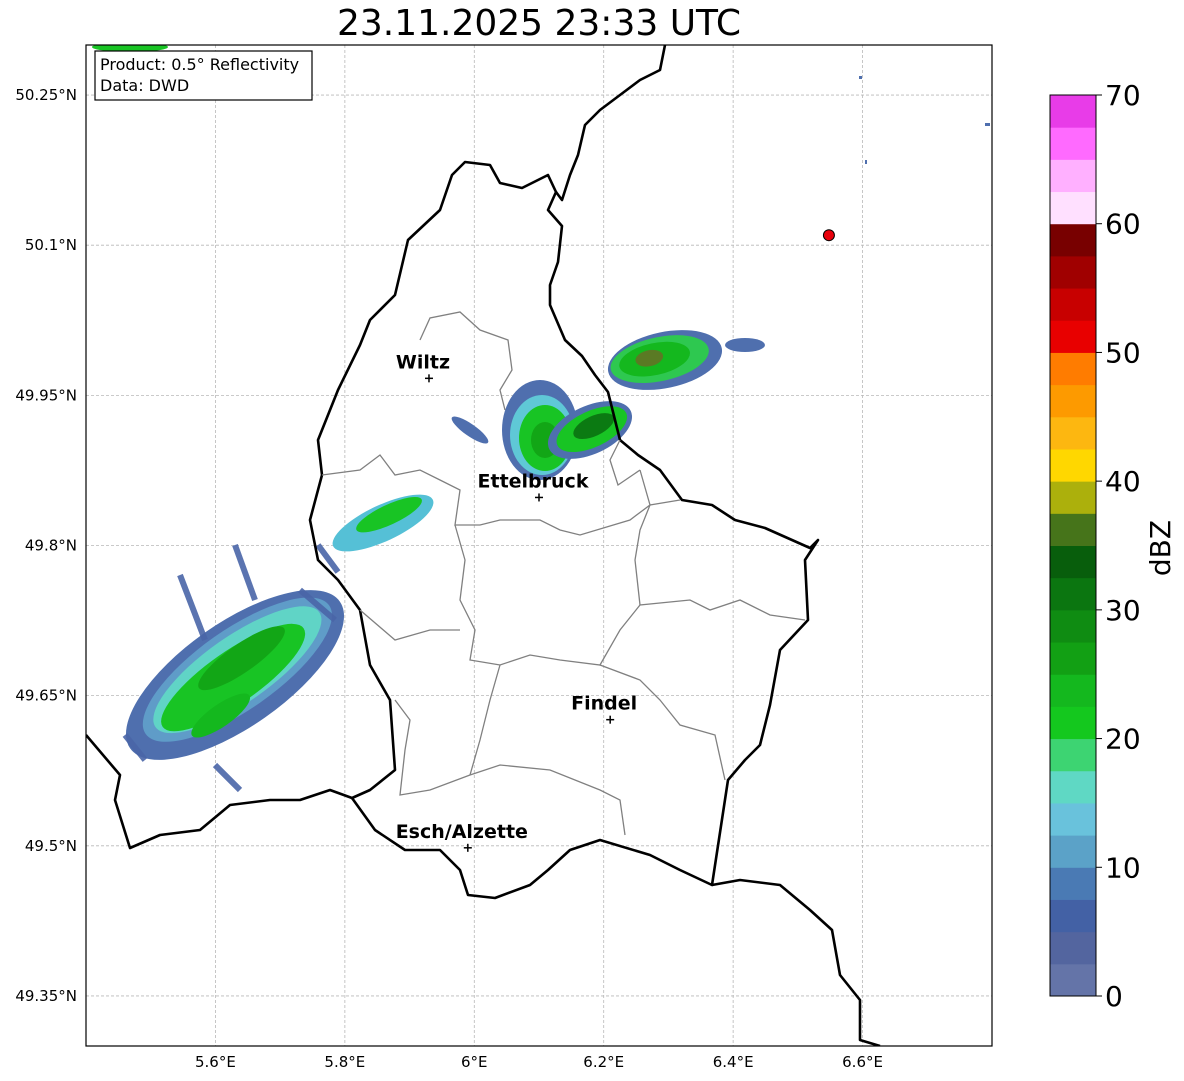  What do you see at coordinates (51, 846) in the screenshot?
I see `lat-tick-label: 49.5°N` at bounding box center [51, 846].